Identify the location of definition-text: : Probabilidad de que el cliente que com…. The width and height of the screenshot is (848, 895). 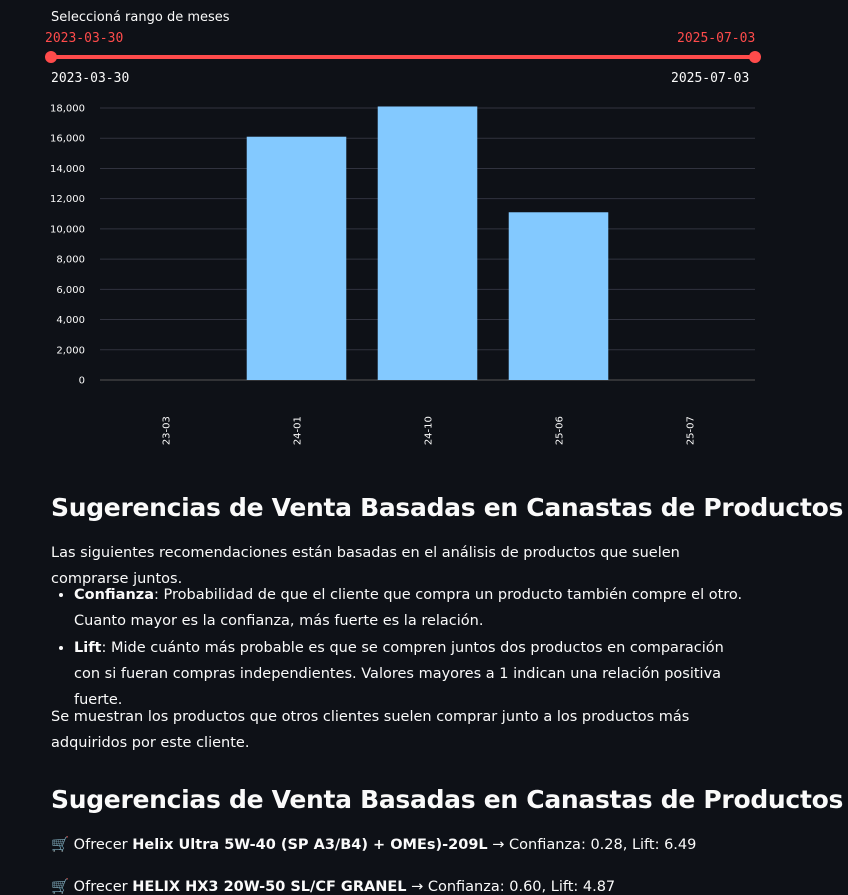
(408, 608).